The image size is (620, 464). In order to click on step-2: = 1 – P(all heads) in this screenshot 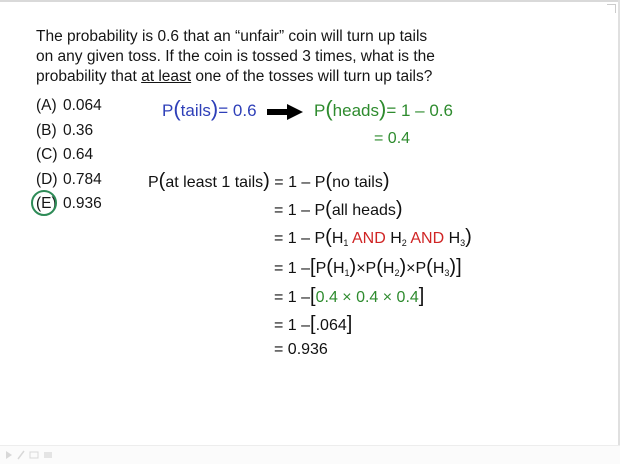, I will do `click(338, 209)`.